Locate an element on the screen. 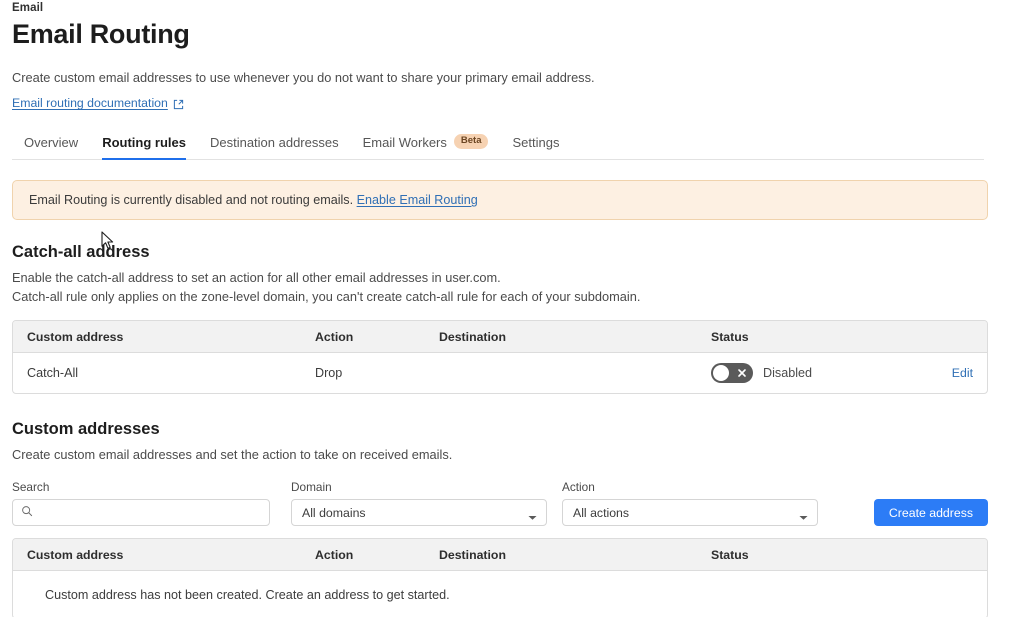  doc-link-label: Email routing documentation is located at coordinates (90, 103).